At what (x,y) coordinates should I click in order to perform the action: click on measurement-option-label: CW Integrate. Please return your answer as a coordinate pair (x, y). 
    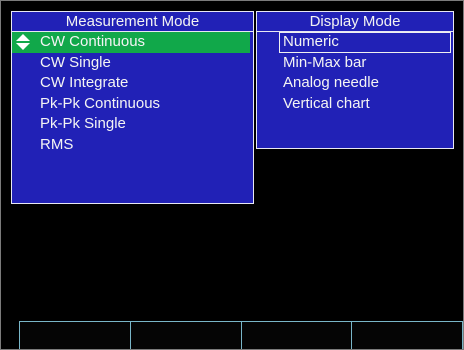
    Looking at the image, I should click on (84, 82).